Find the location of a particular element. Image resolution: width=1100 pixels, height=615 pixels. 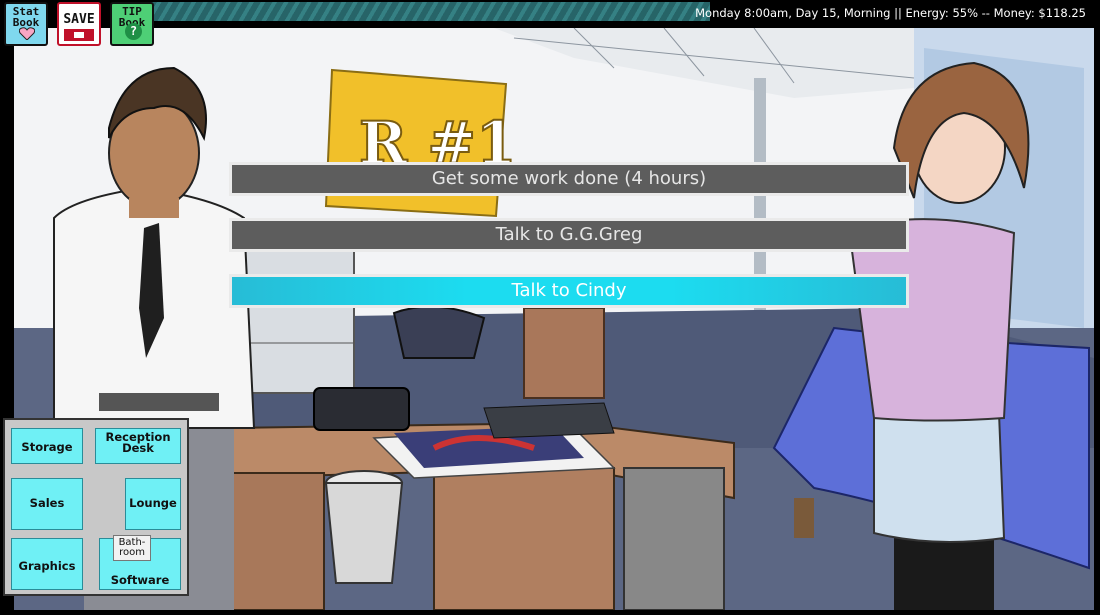

map-room-label: Sales is located at coordinates (47, 503).